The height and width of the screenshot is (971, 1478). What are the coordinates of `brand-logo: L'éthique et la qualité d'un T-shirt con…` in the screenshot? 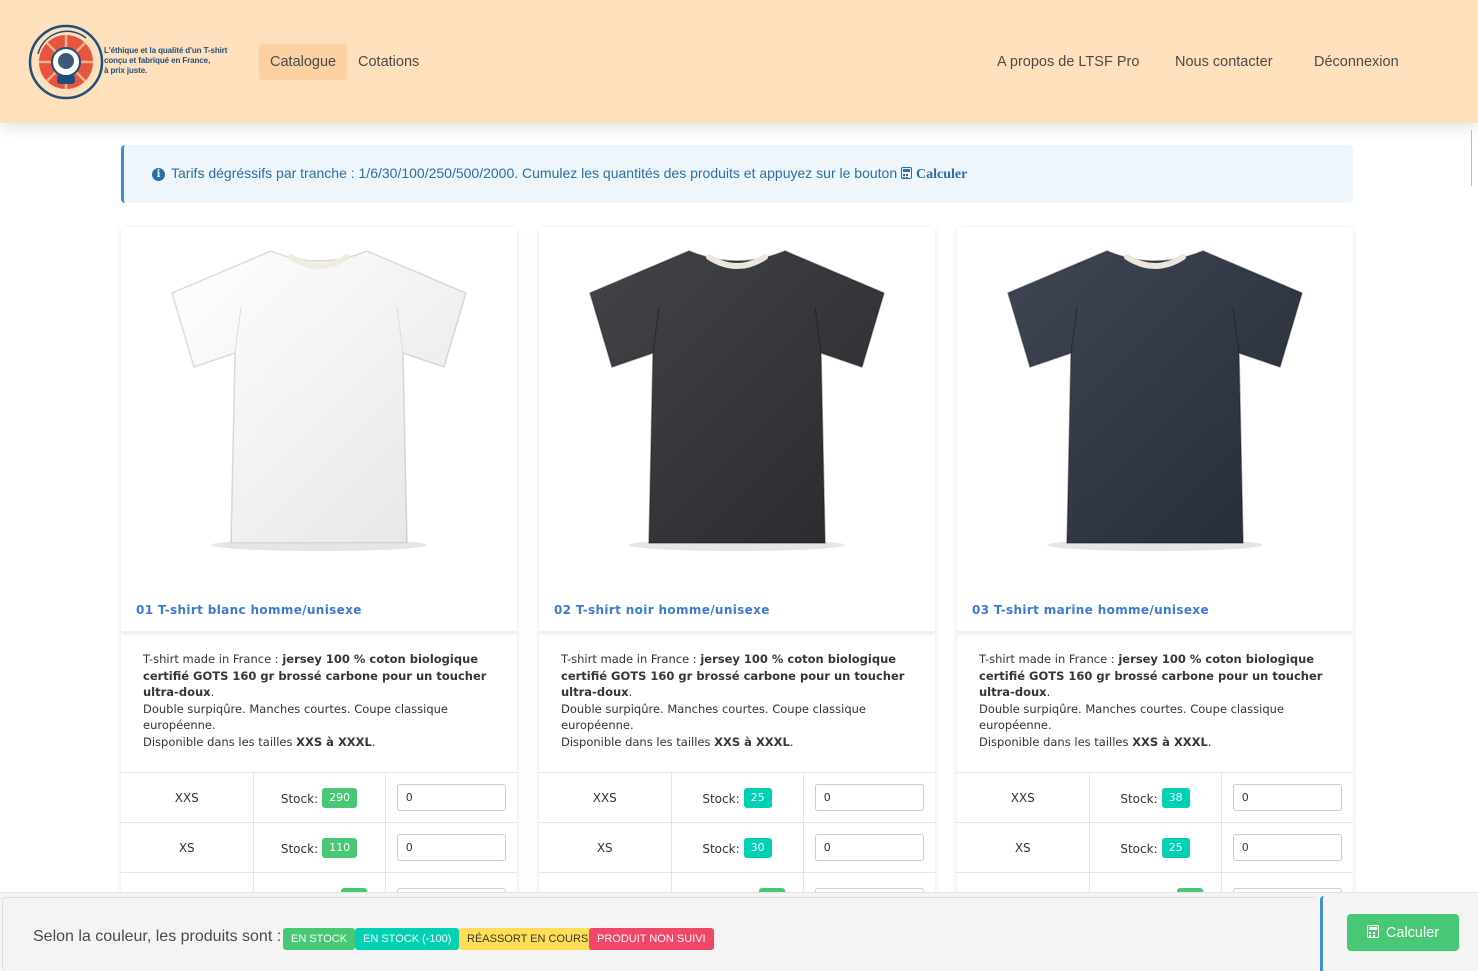 It's located at (133, 62).